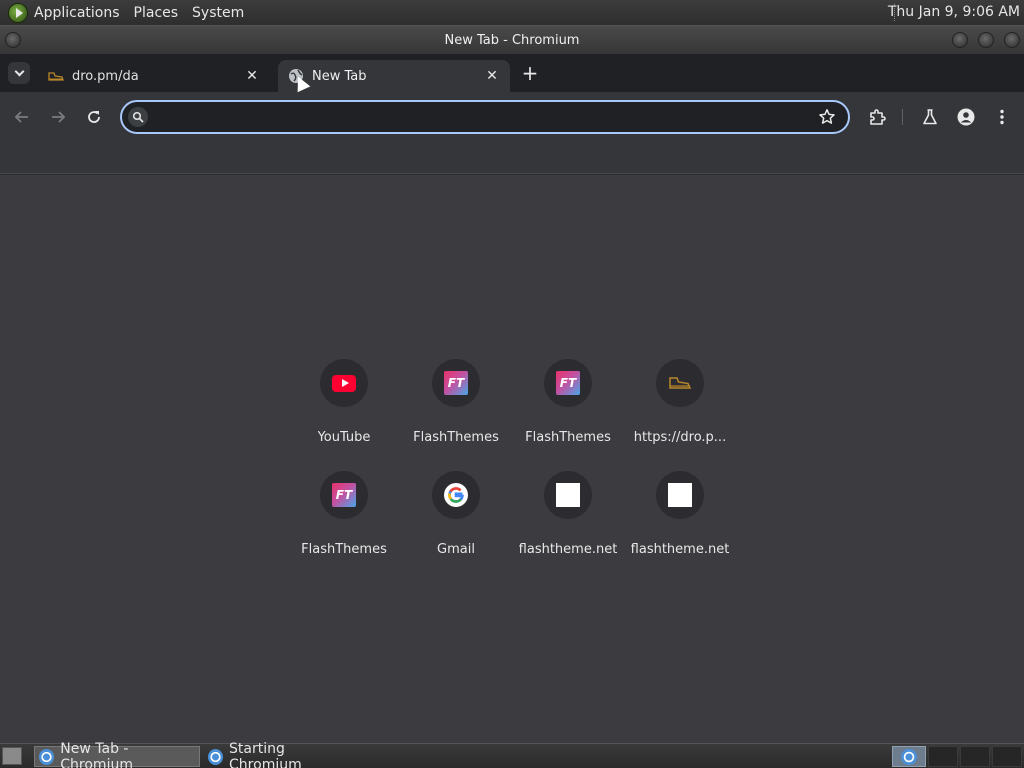 The width and height of the screenshot is (1024, 768). I want to click on taskbar-item-starting-chromium: Starting Chromium, so click(279, 754).